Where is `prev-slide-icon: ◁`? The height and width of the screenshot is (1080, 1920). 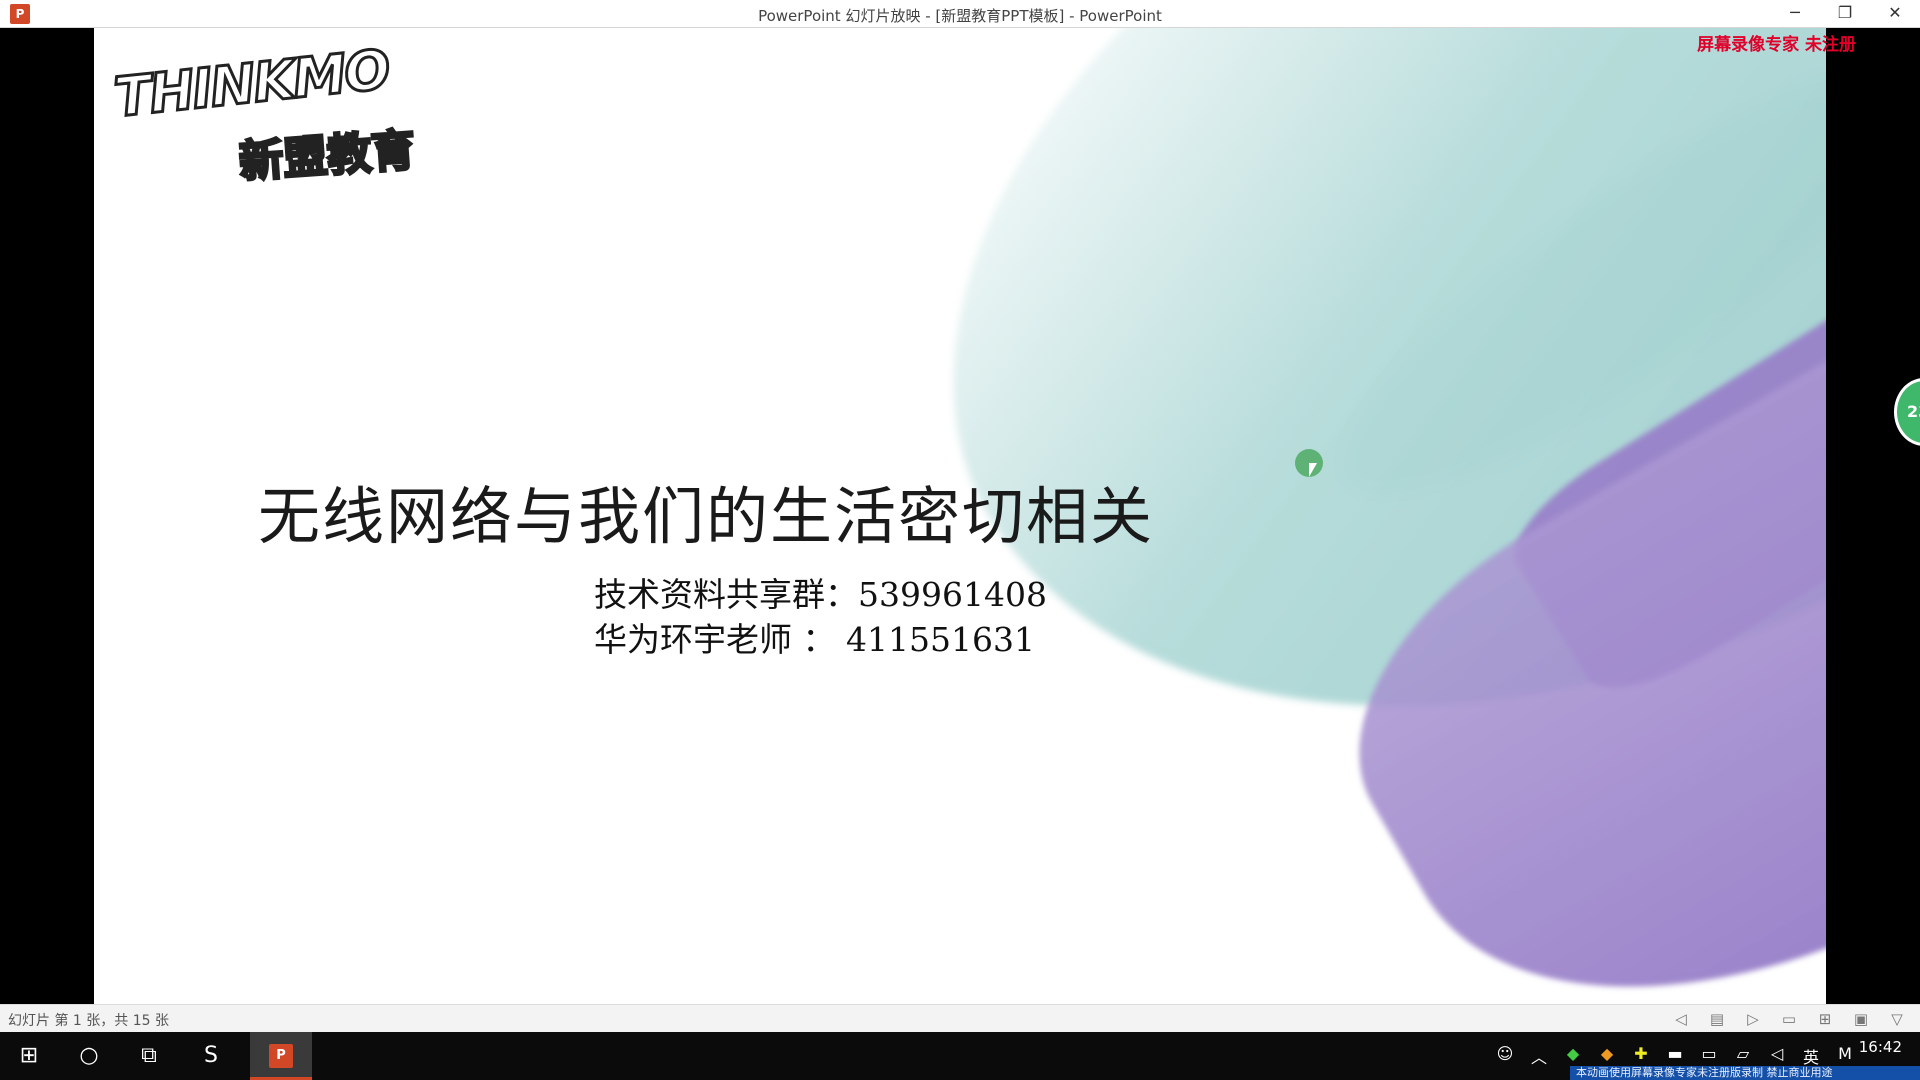
prev-slide-icon: ◁ is located at coordinates (1681, 1019).